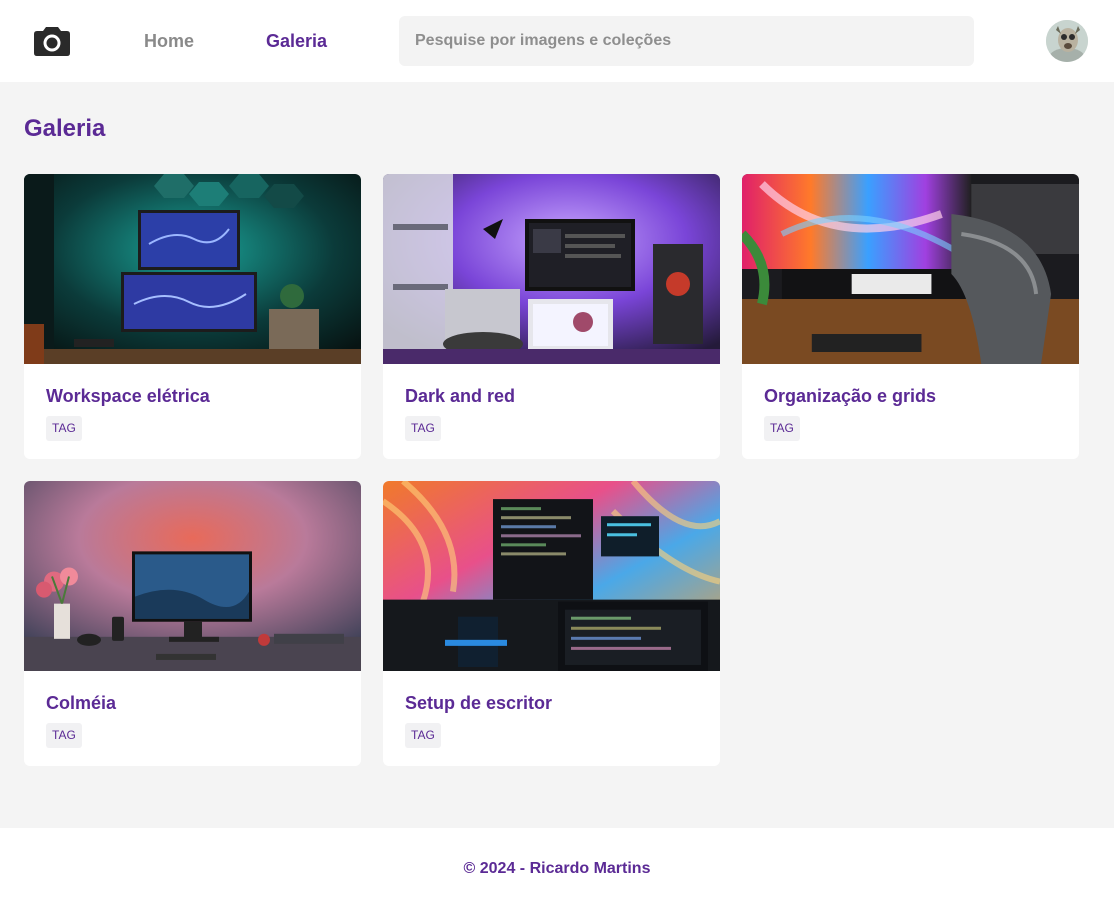  I want to click on card-title: Colméia, so click(81, 703).